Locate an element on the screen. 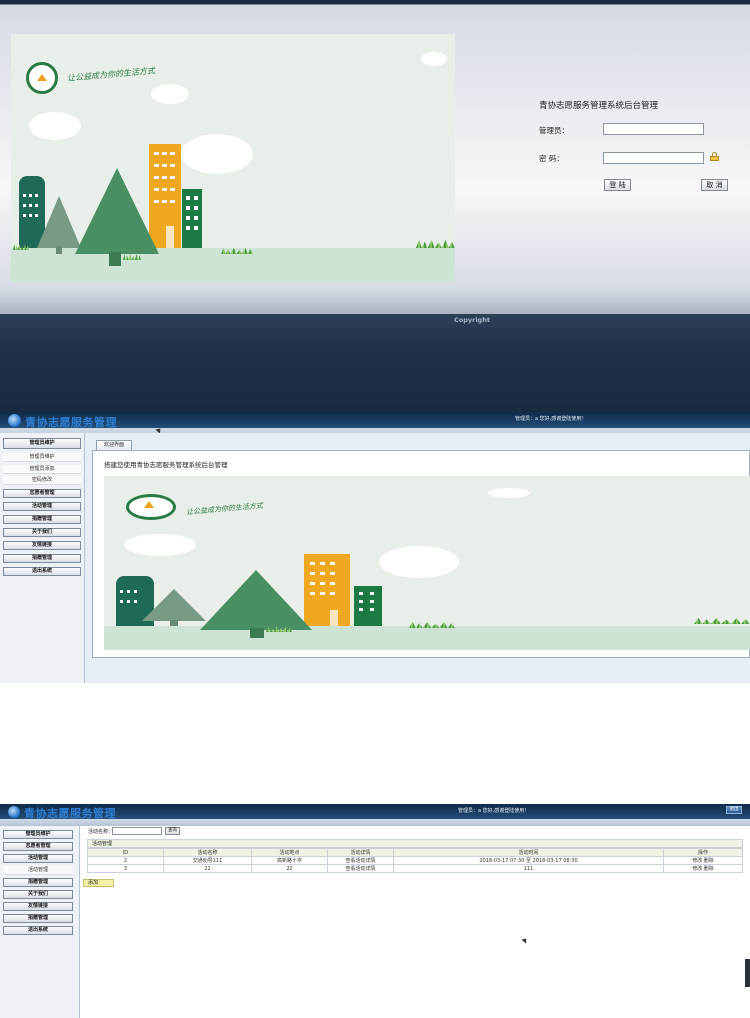 This screenshot has width=750, height=1018. slogan: 让公益成为你的生活方式 is located at coordinates (111, 74).